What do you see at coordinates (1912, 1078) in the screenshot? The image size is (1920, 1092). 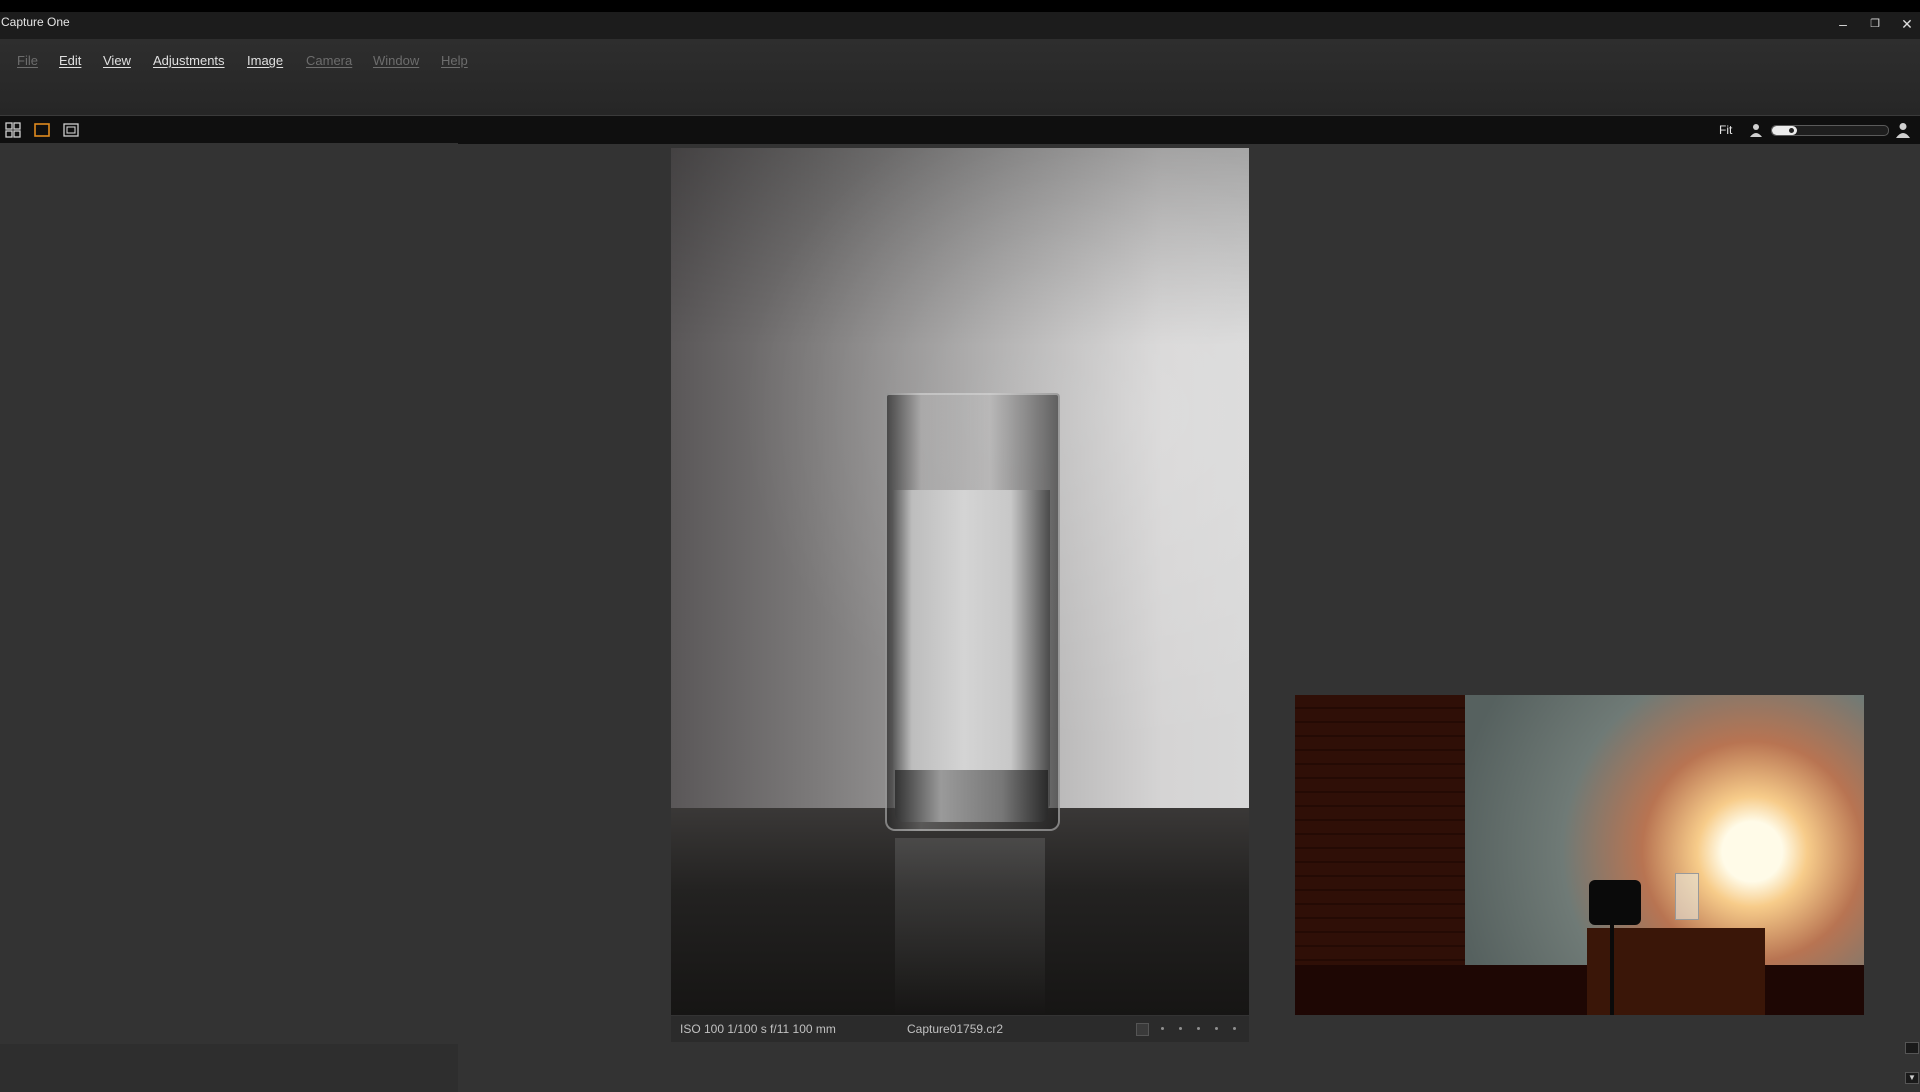 I see `scroll-down-button: ▼` at bounding box center [1912, 1078].